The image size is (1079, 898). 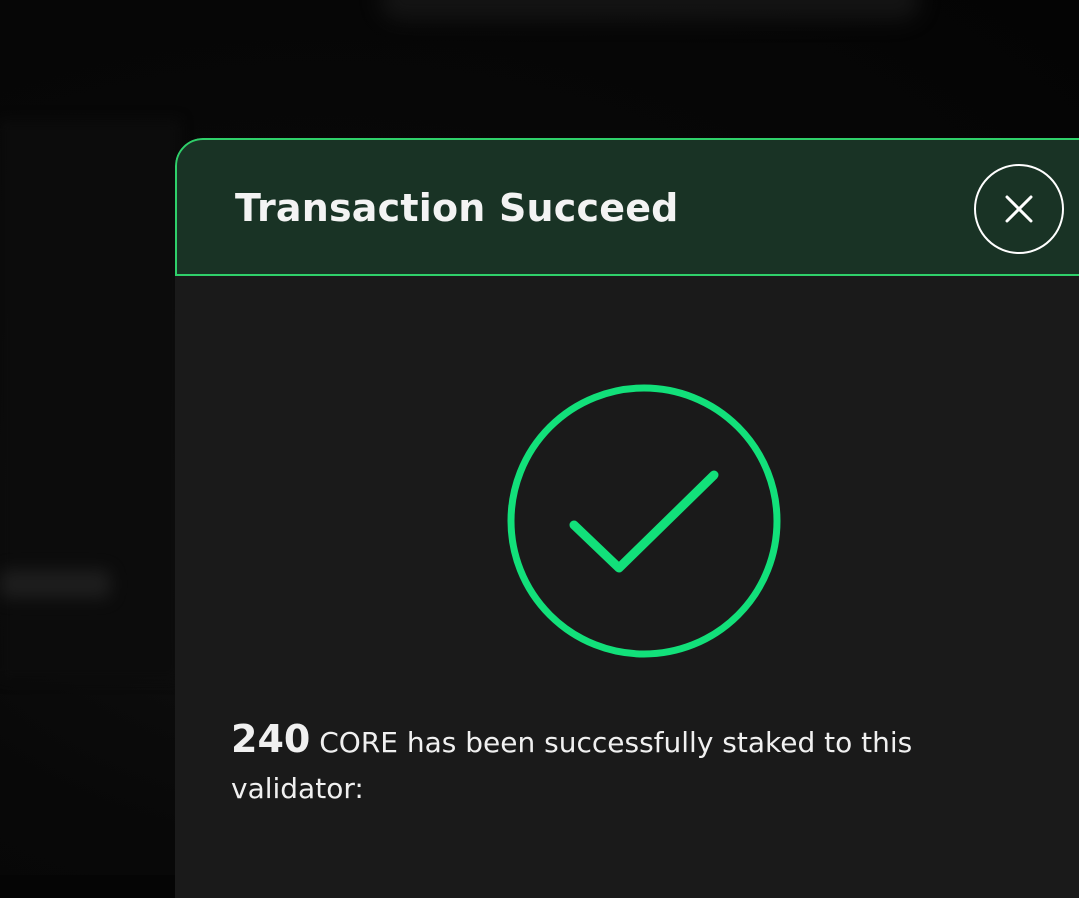 I want to click on staked-amount: 240, so click(x=271, y=739).